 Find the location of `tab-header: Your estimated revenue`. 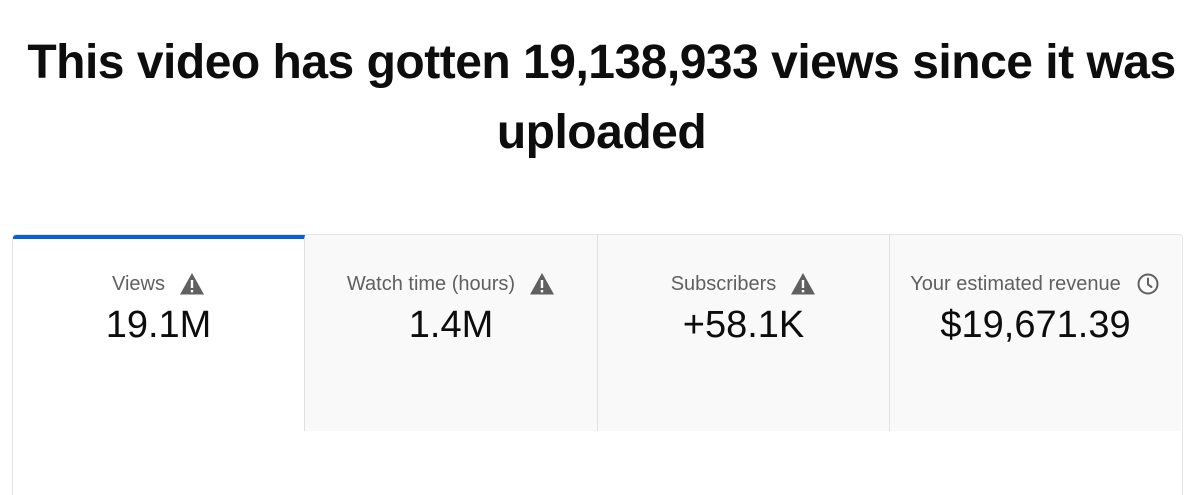

tab-header: Your estimated revenue is located at coordinates (1035, 284).